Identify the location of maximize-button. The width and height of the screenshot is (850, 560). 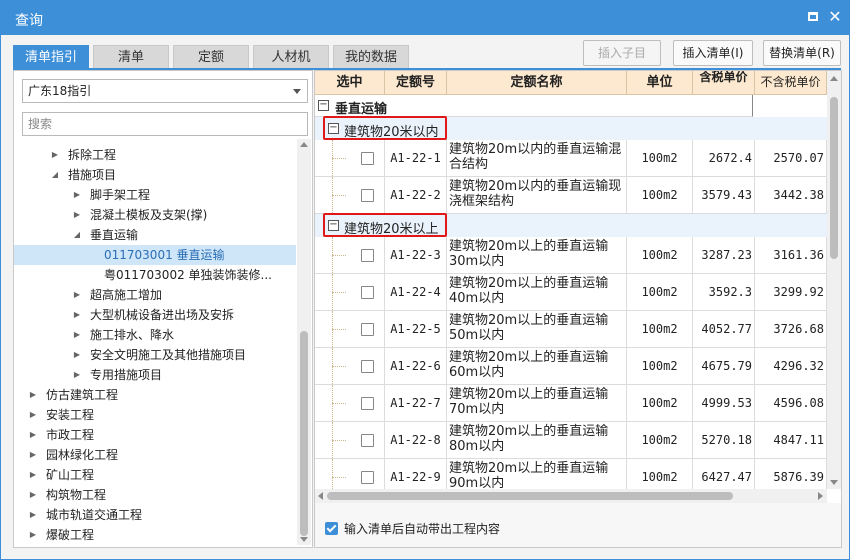
(813, 17).